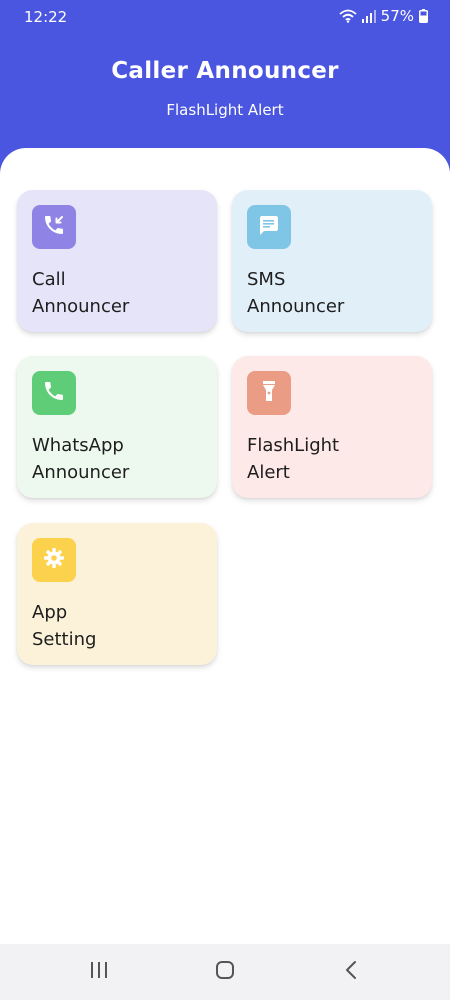  What do you see at coordinates (348, 16) in the screenshot?
I see `wifi-icon` at bounding box center [348, 16].